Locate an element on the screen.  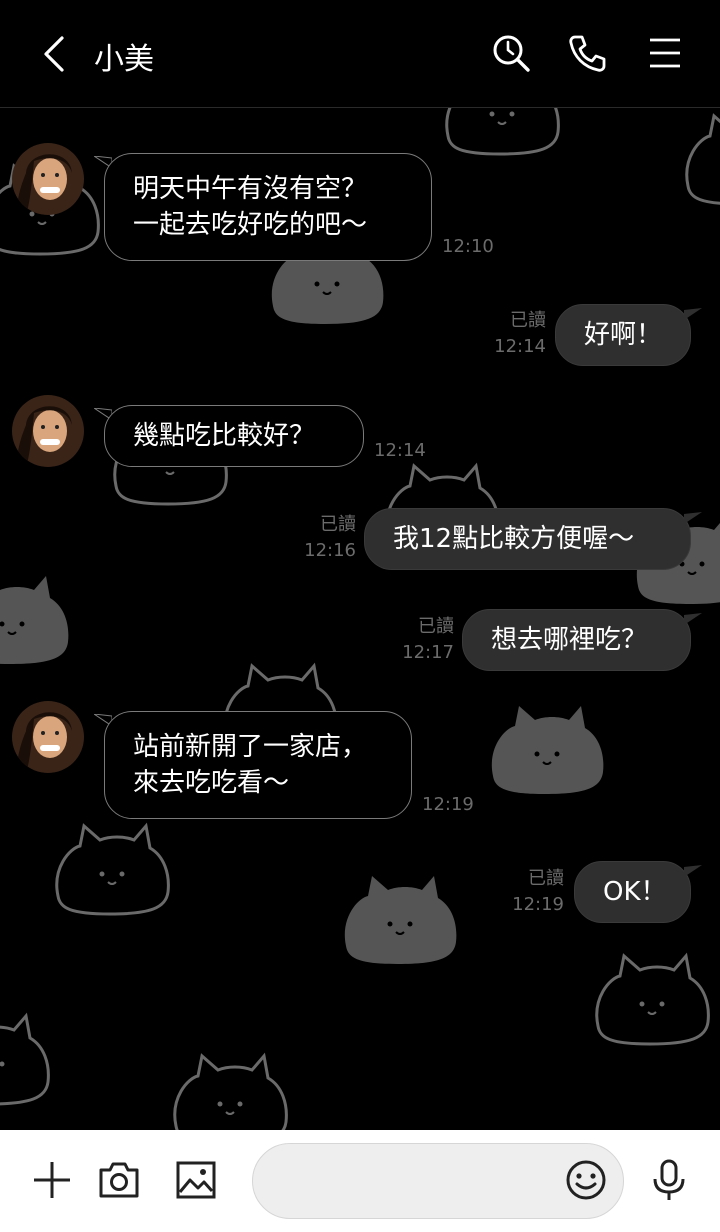
message-bubble: 明天中午有沒有空？ 一起去吃好吃的吧～ is located at coordinates (268, 207).